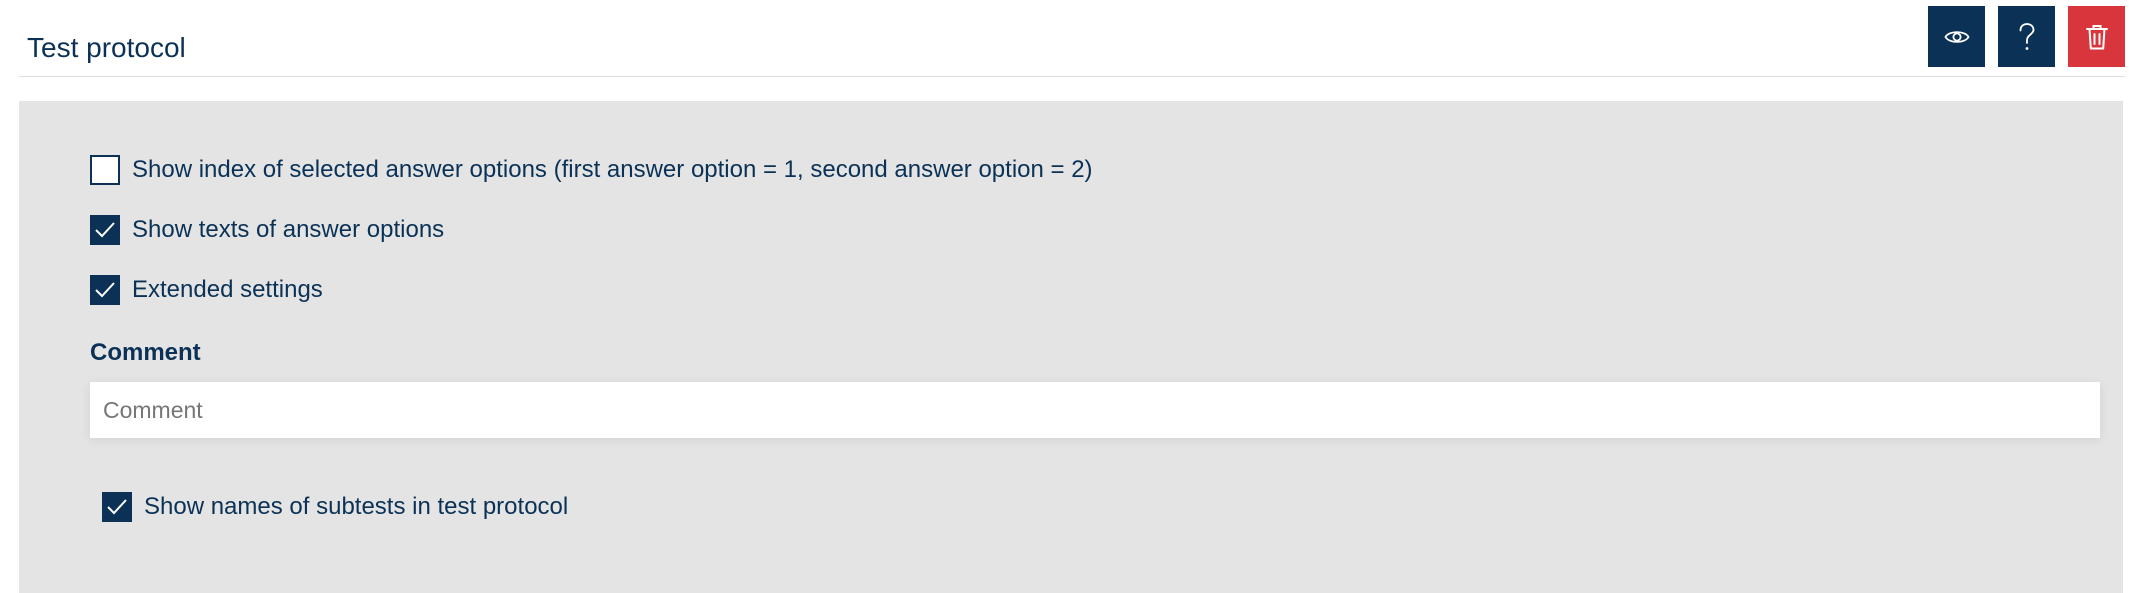 Image resolution: width=2139 pixels, height=593 pixels. Describe the element at coordinates (1095, 410) in the screenshot. I see `comment-input` at that location.